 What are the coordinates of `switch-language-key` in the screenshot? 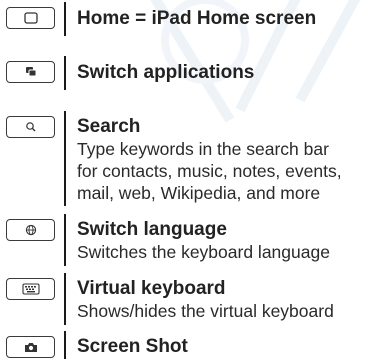 It's located at (30, 230).